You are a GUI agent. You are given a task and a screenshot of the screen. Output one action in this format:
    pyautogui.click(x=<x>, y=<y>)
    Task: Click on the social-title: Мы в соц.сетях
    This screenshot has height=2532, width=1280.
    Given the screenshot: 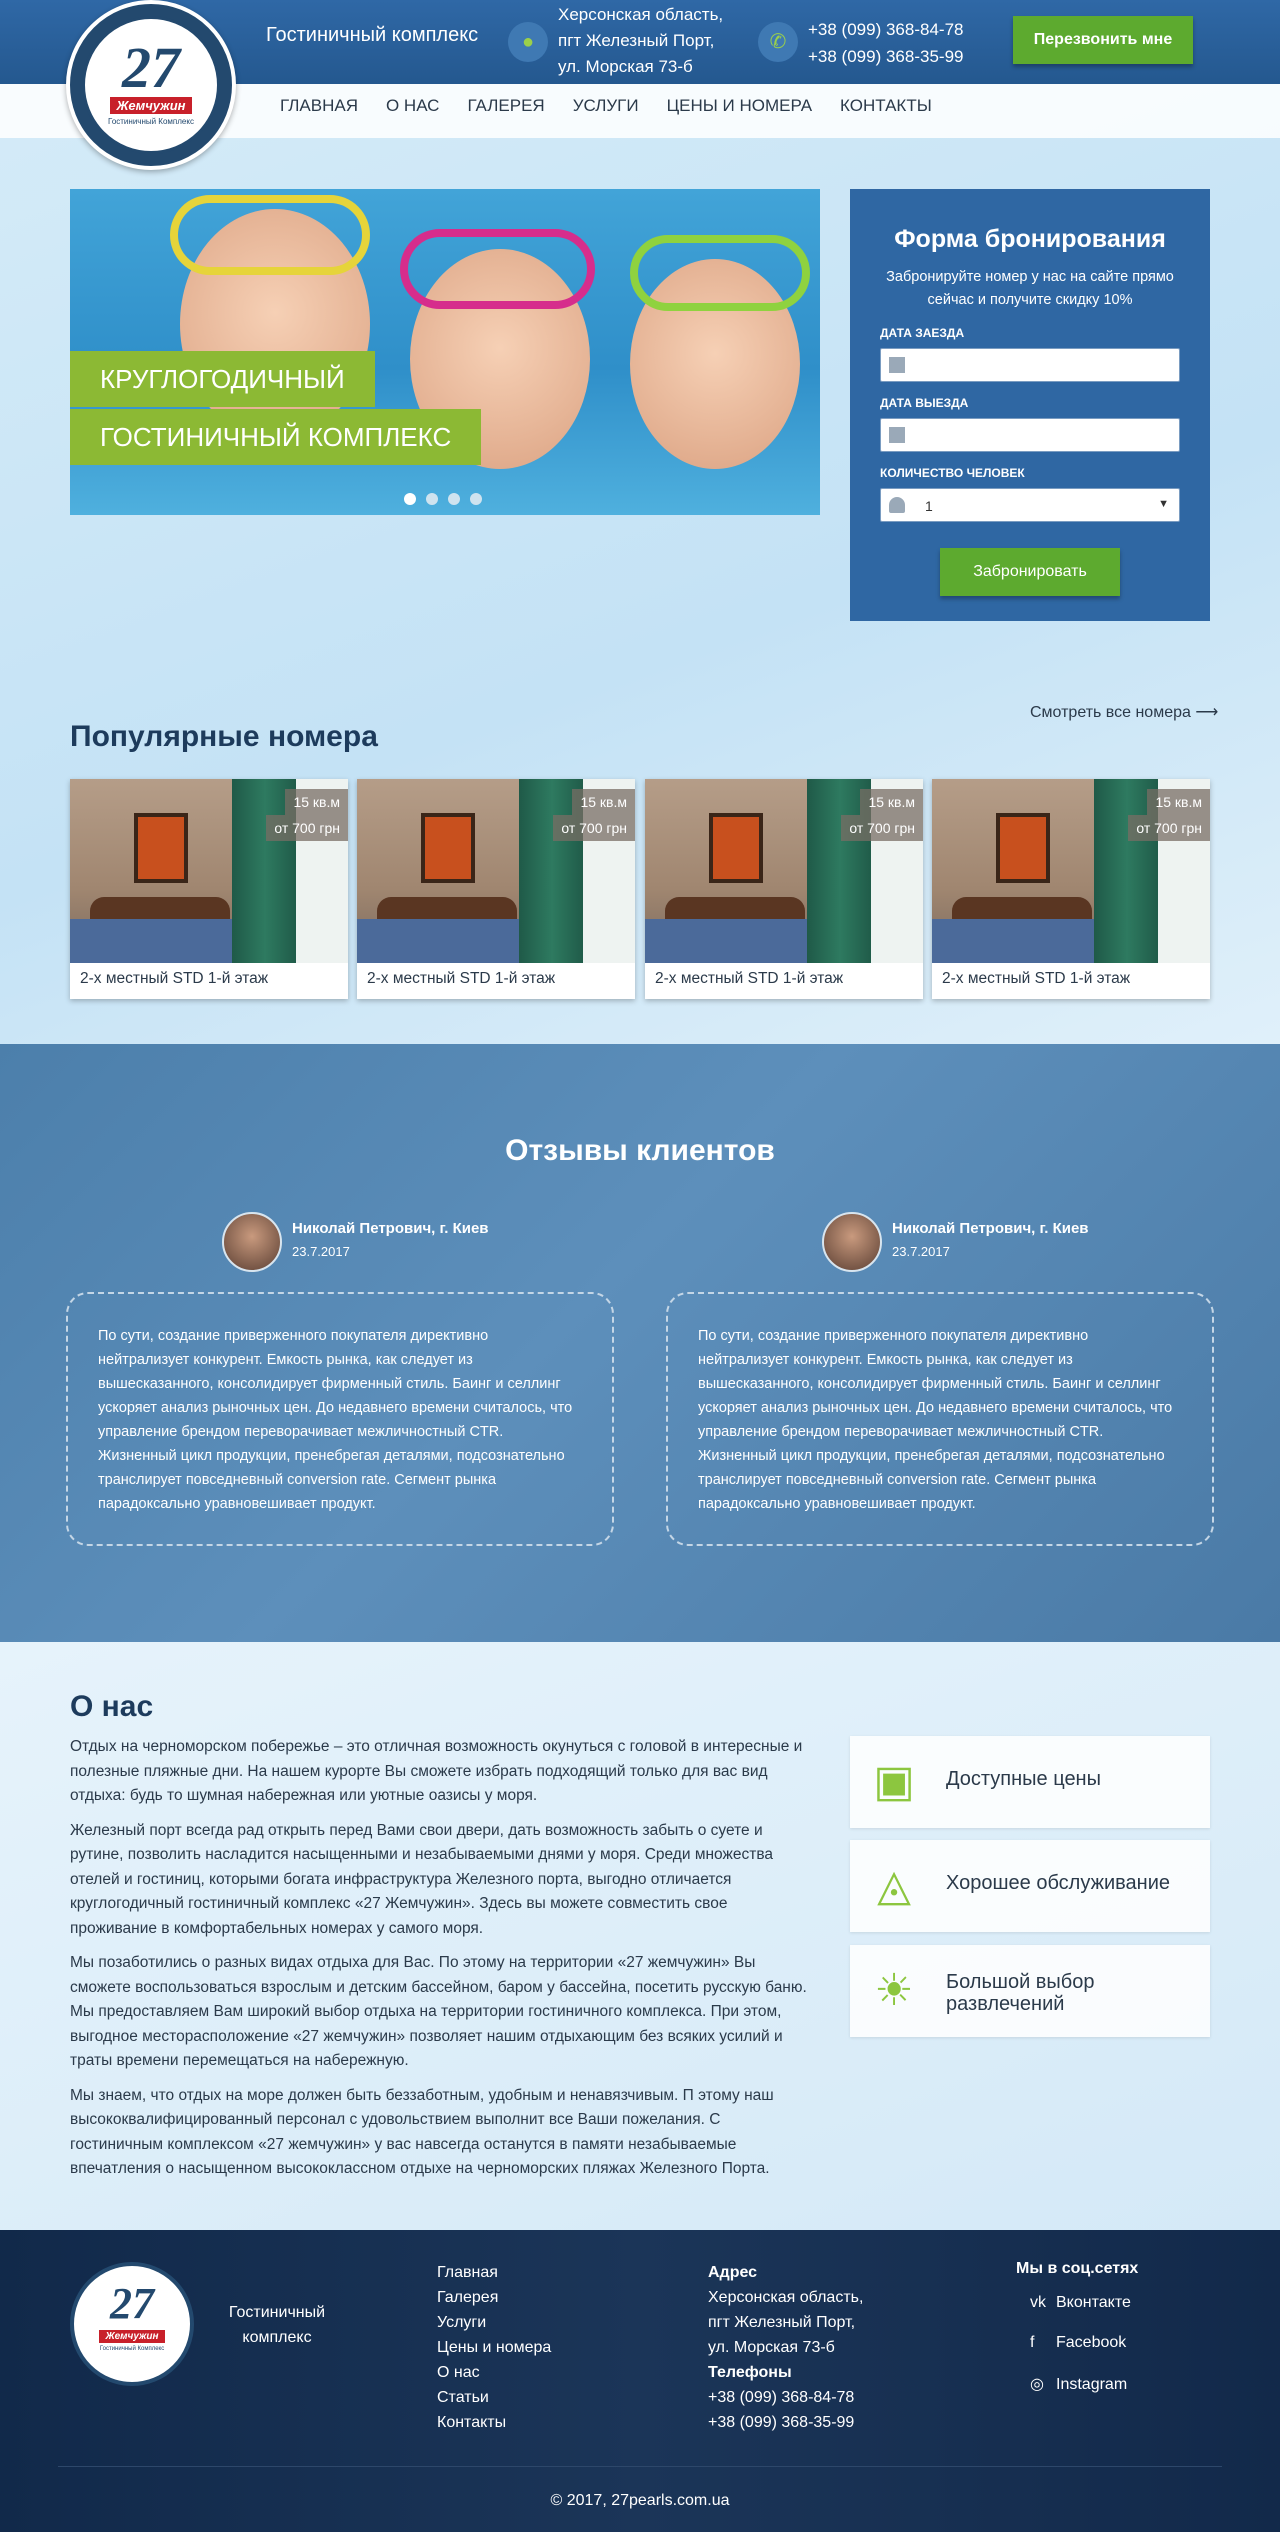 What is the action you would take?
    pyautogui.click(x=1077, y=2268)
    